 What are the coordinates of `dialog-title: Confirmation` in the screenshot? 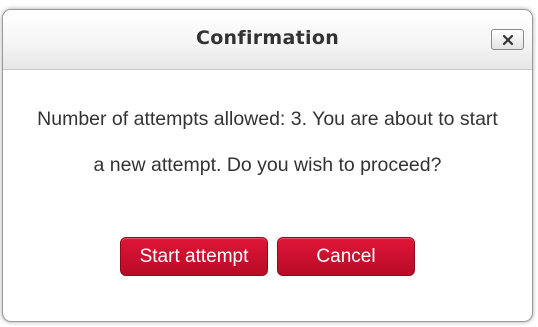 It's located at (267, 38).